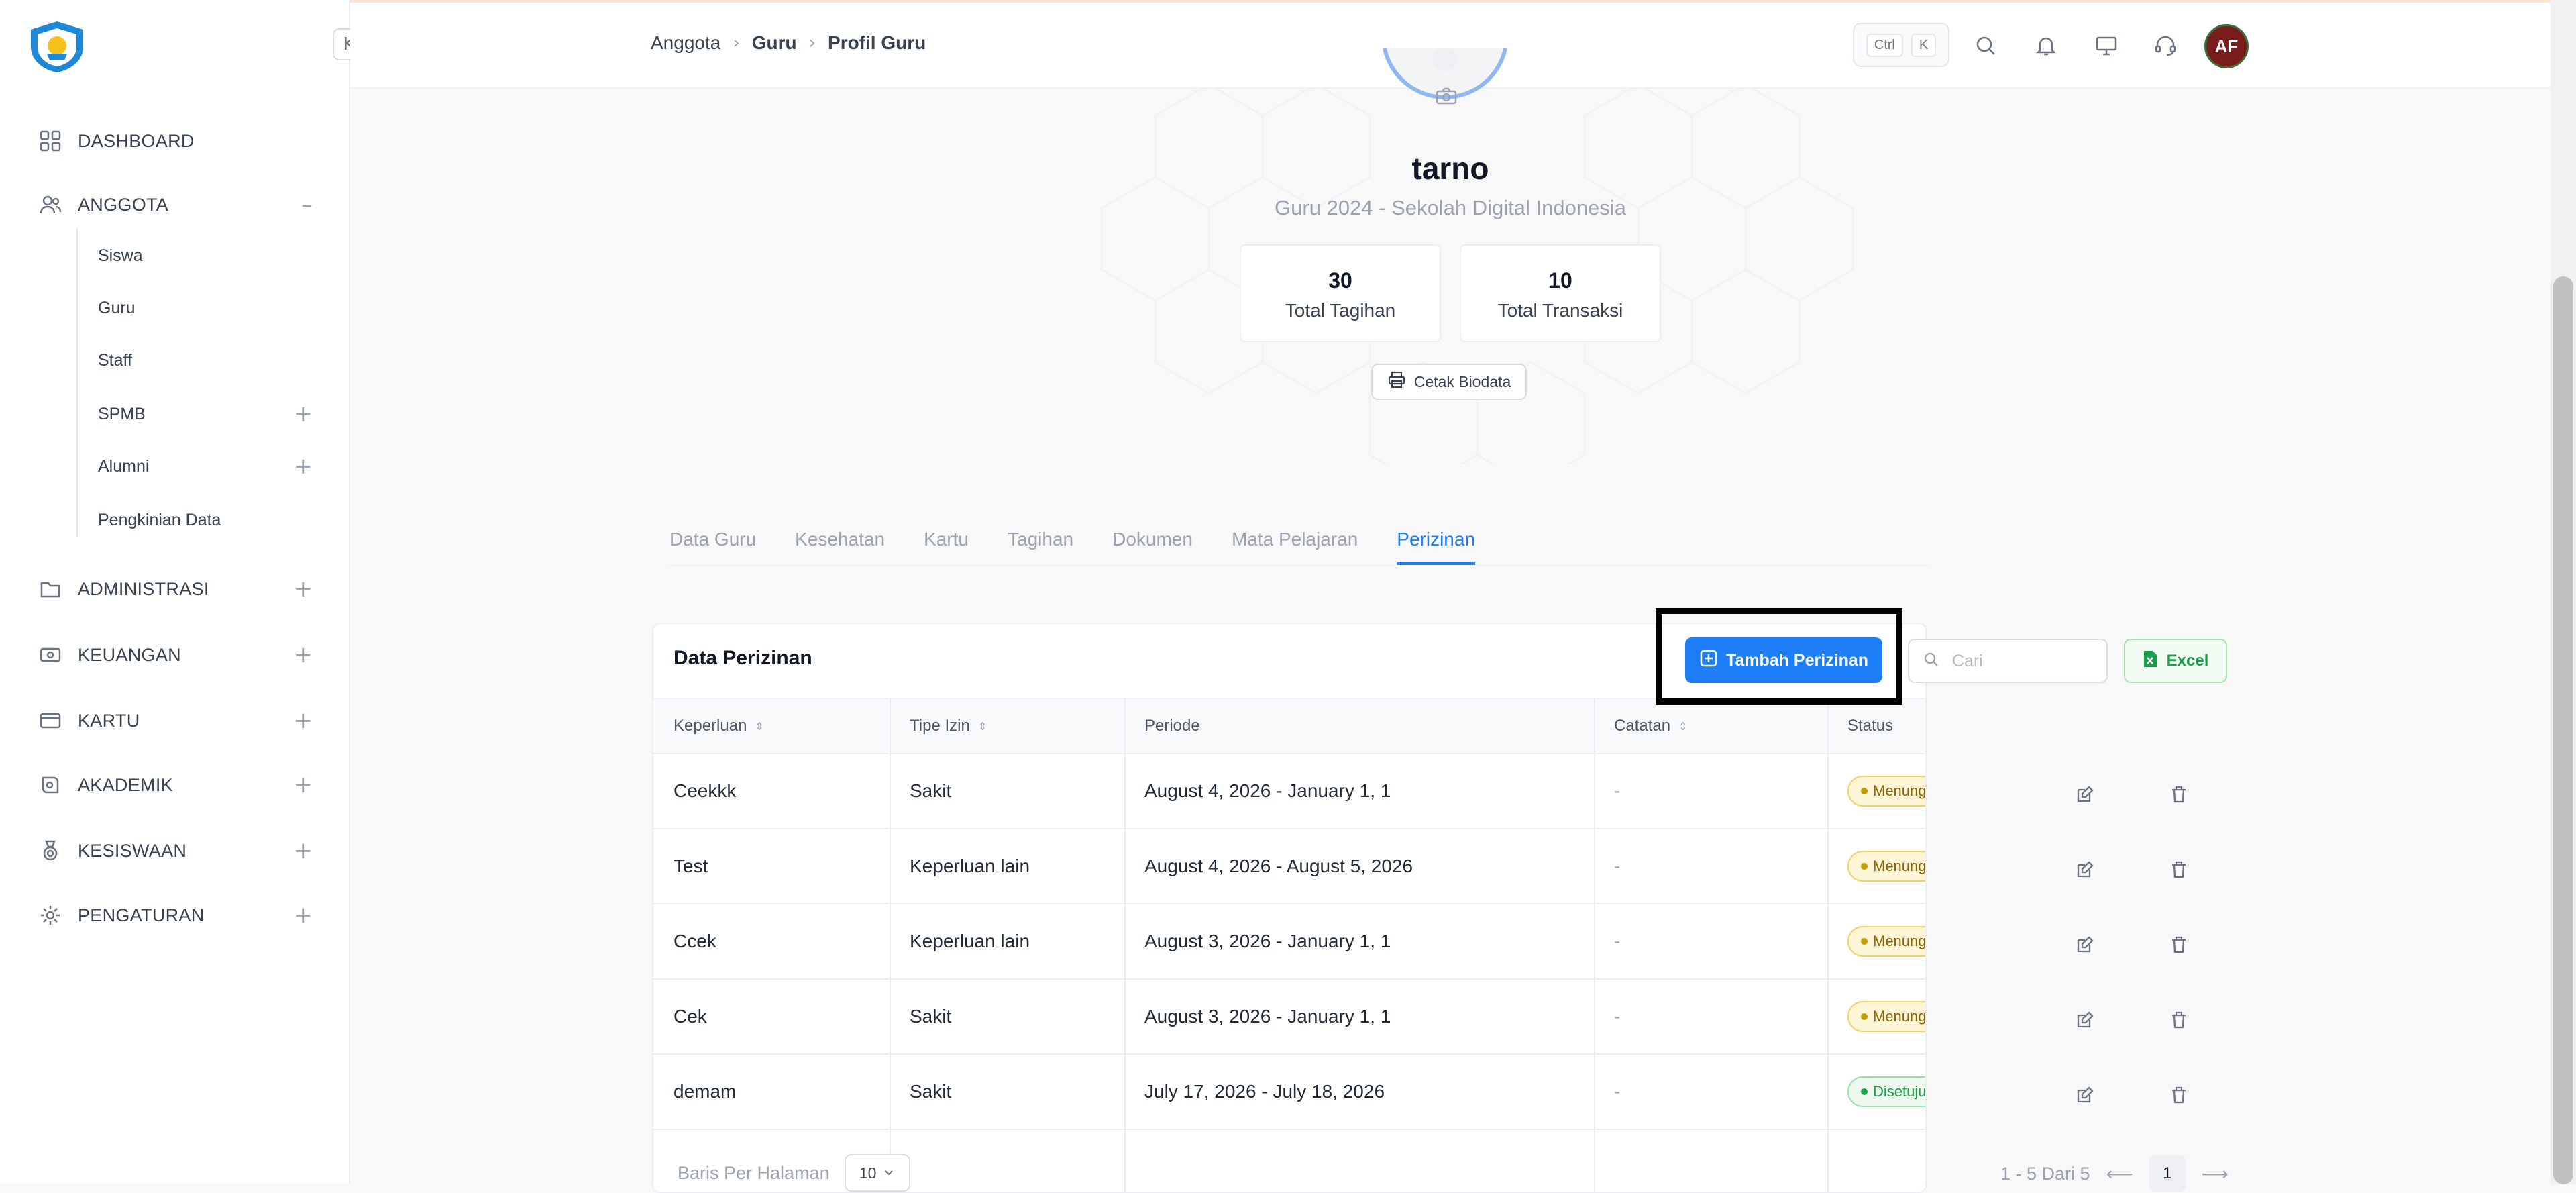 The height and width of the screenshot is (1193, 2576). Describe the element at coordinates (1710, 726) in the screenshot. I see `column-header-catatan: Catatan ⇕` at that location.